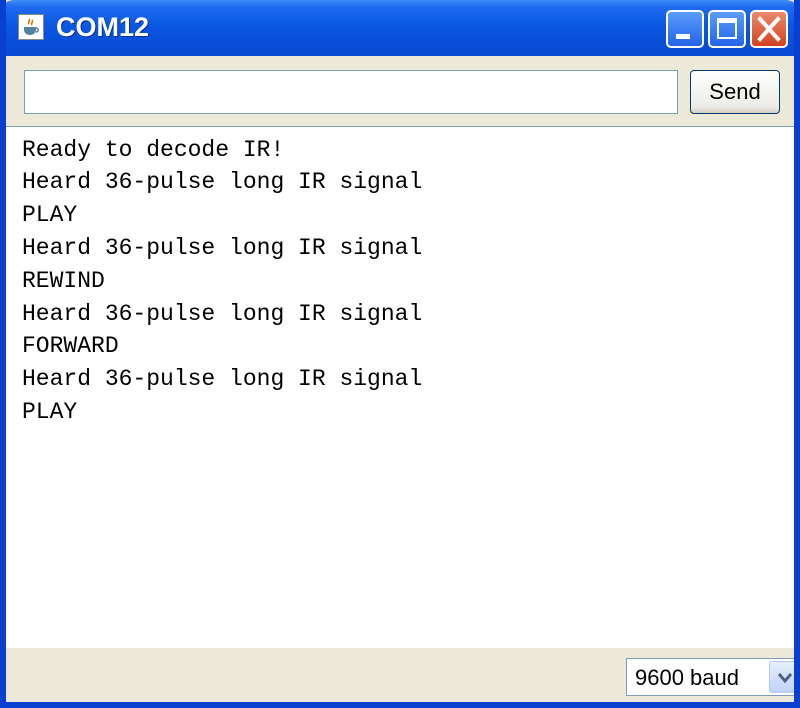 The width and height of the screenshot is (800, 708). What do you see at coordinates (63, 281) in the screenshot?
I see `output-line: REWIND` at bounding box center [63, 281].